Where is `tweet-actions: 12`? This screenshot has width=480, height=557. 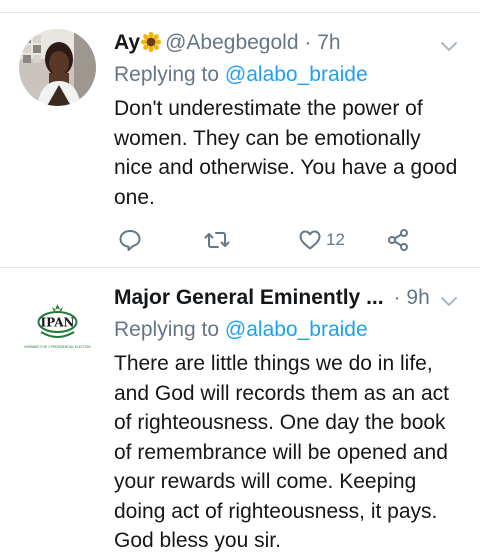
tweet-actions: 12 is located at coordinates (274, 240).